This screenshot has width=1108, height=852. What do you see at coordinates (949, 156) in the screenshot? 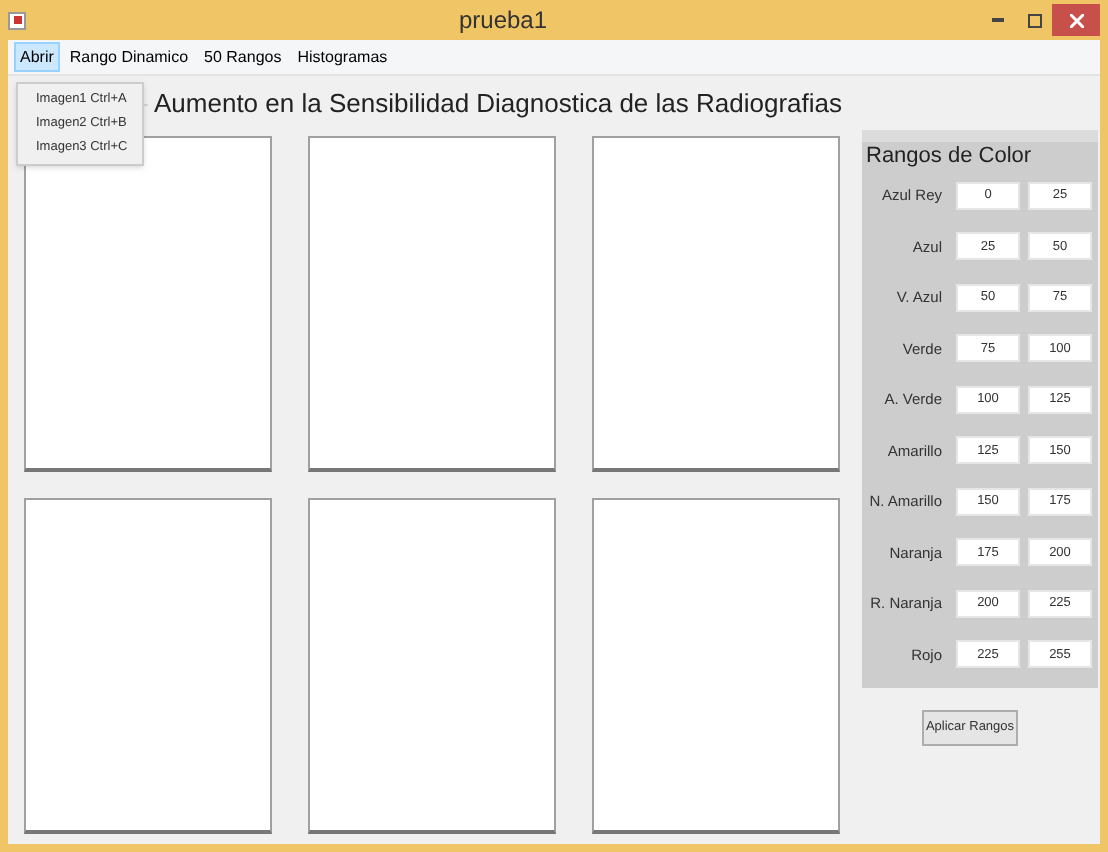
I see `panel-title: Rangos de Color` at bounding box center [949, 156].